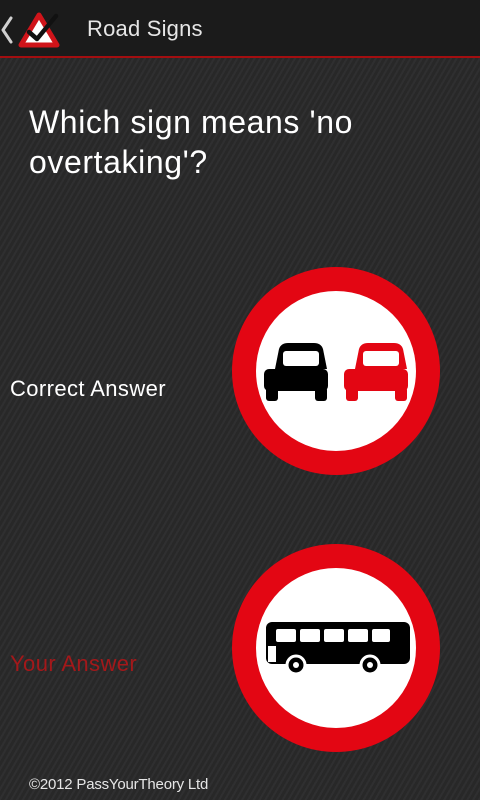  Describe the element at coordinates (145, 28) in the screenshot. I see `app-title: Road Signs` at that location.